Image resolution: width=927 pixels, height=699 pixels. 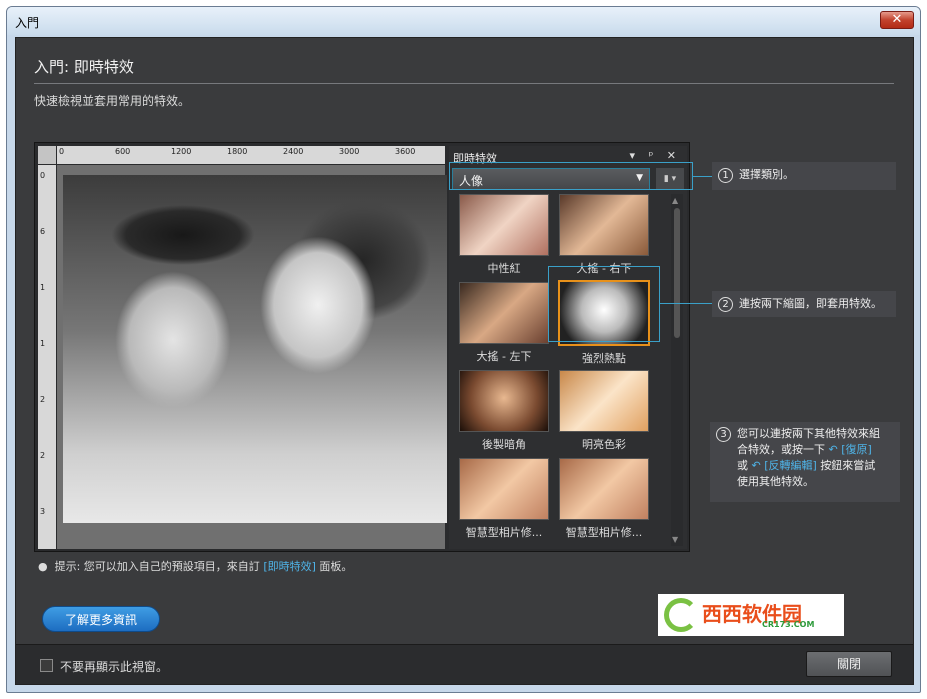 I want to click on effect-thumbnail: 後製暗角, so click(x=504, y=411).